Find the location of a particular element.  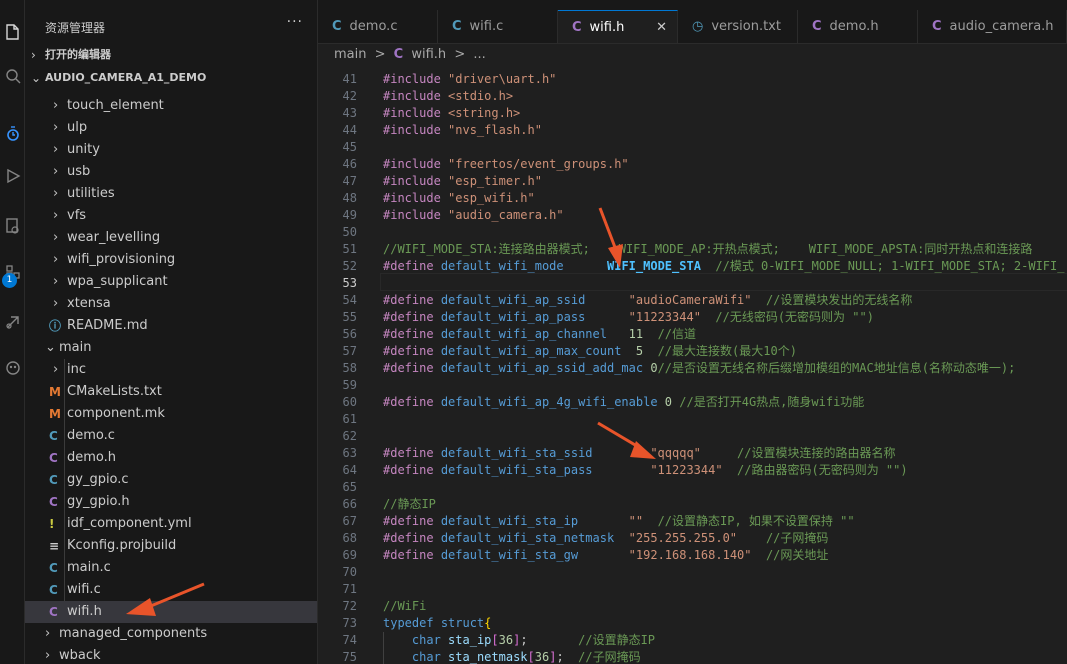

line-number: 55 is located at coordinates (349, 317).